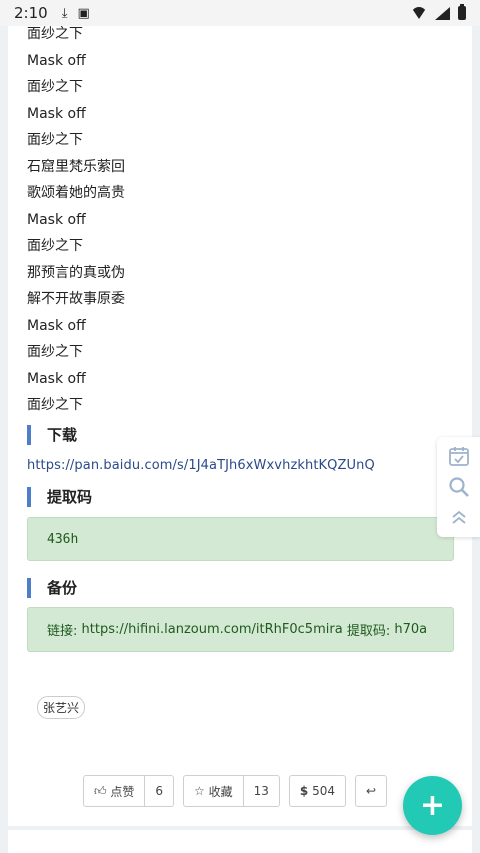 The height and width of the screenshot is (853, 480). I want to click on backup-code-value: h70a, so click(411, 629).